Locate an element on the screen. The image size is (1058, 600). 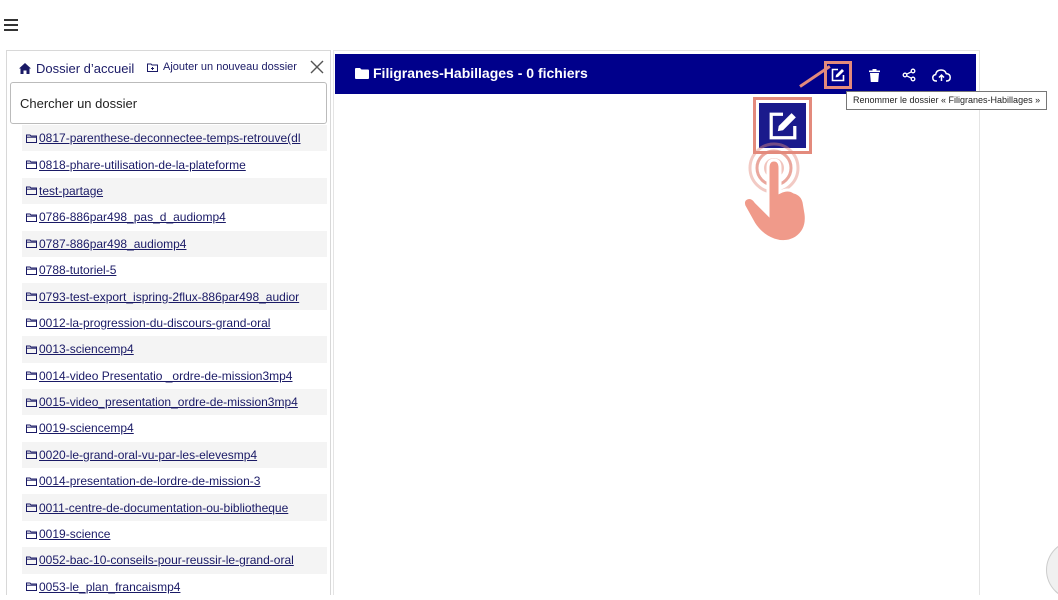
folder-link: 0013-sciencemp4 is located at coordinates (86, 349).